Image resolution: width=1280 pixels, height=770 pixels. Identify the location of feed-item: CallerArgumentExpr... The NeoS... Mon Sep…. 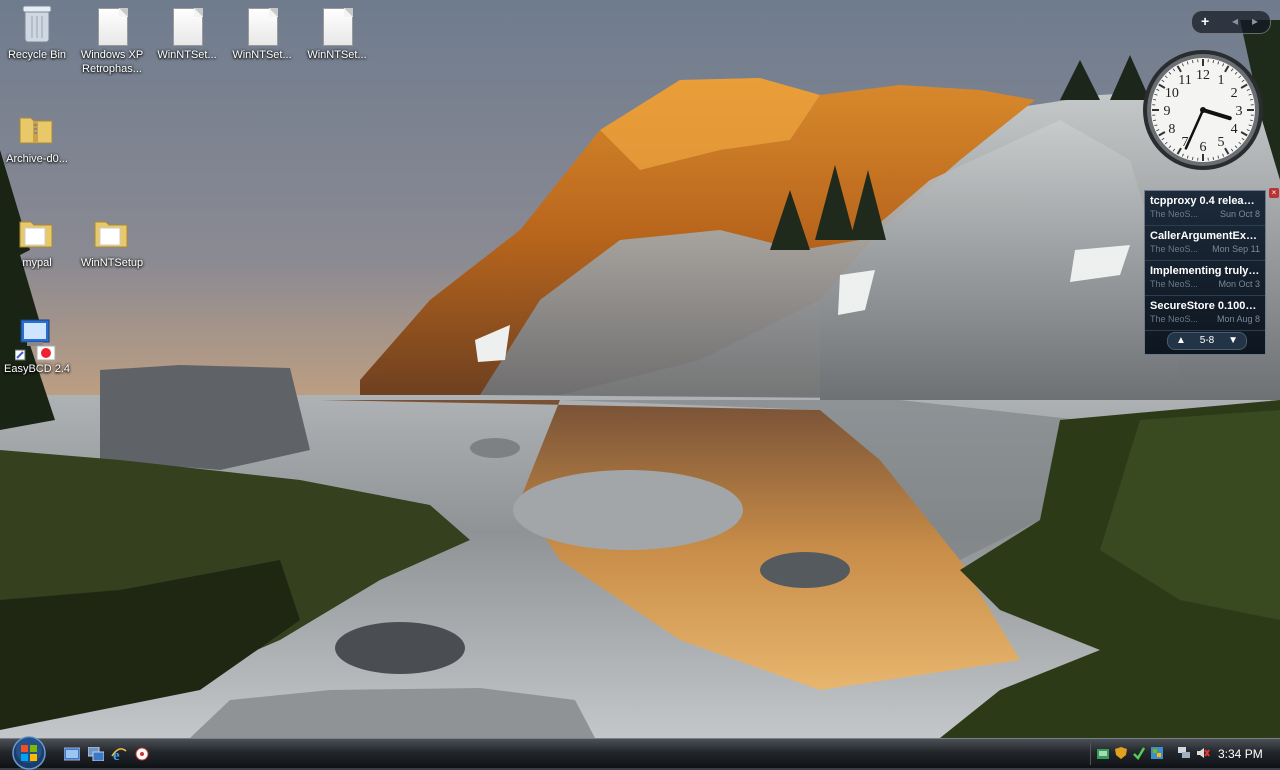
(1205, 243).